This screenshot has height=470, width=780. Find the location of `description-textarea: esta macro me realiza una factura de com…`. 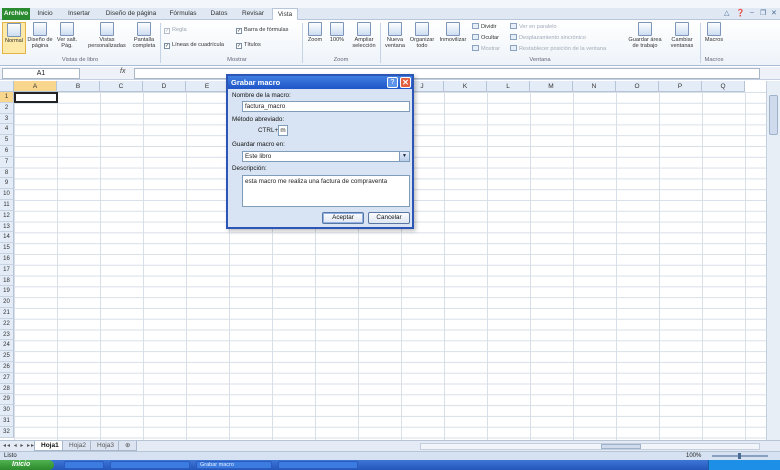

description-textarea: esta macro me realiza una factura de com… is located at coordinates (326, 191).